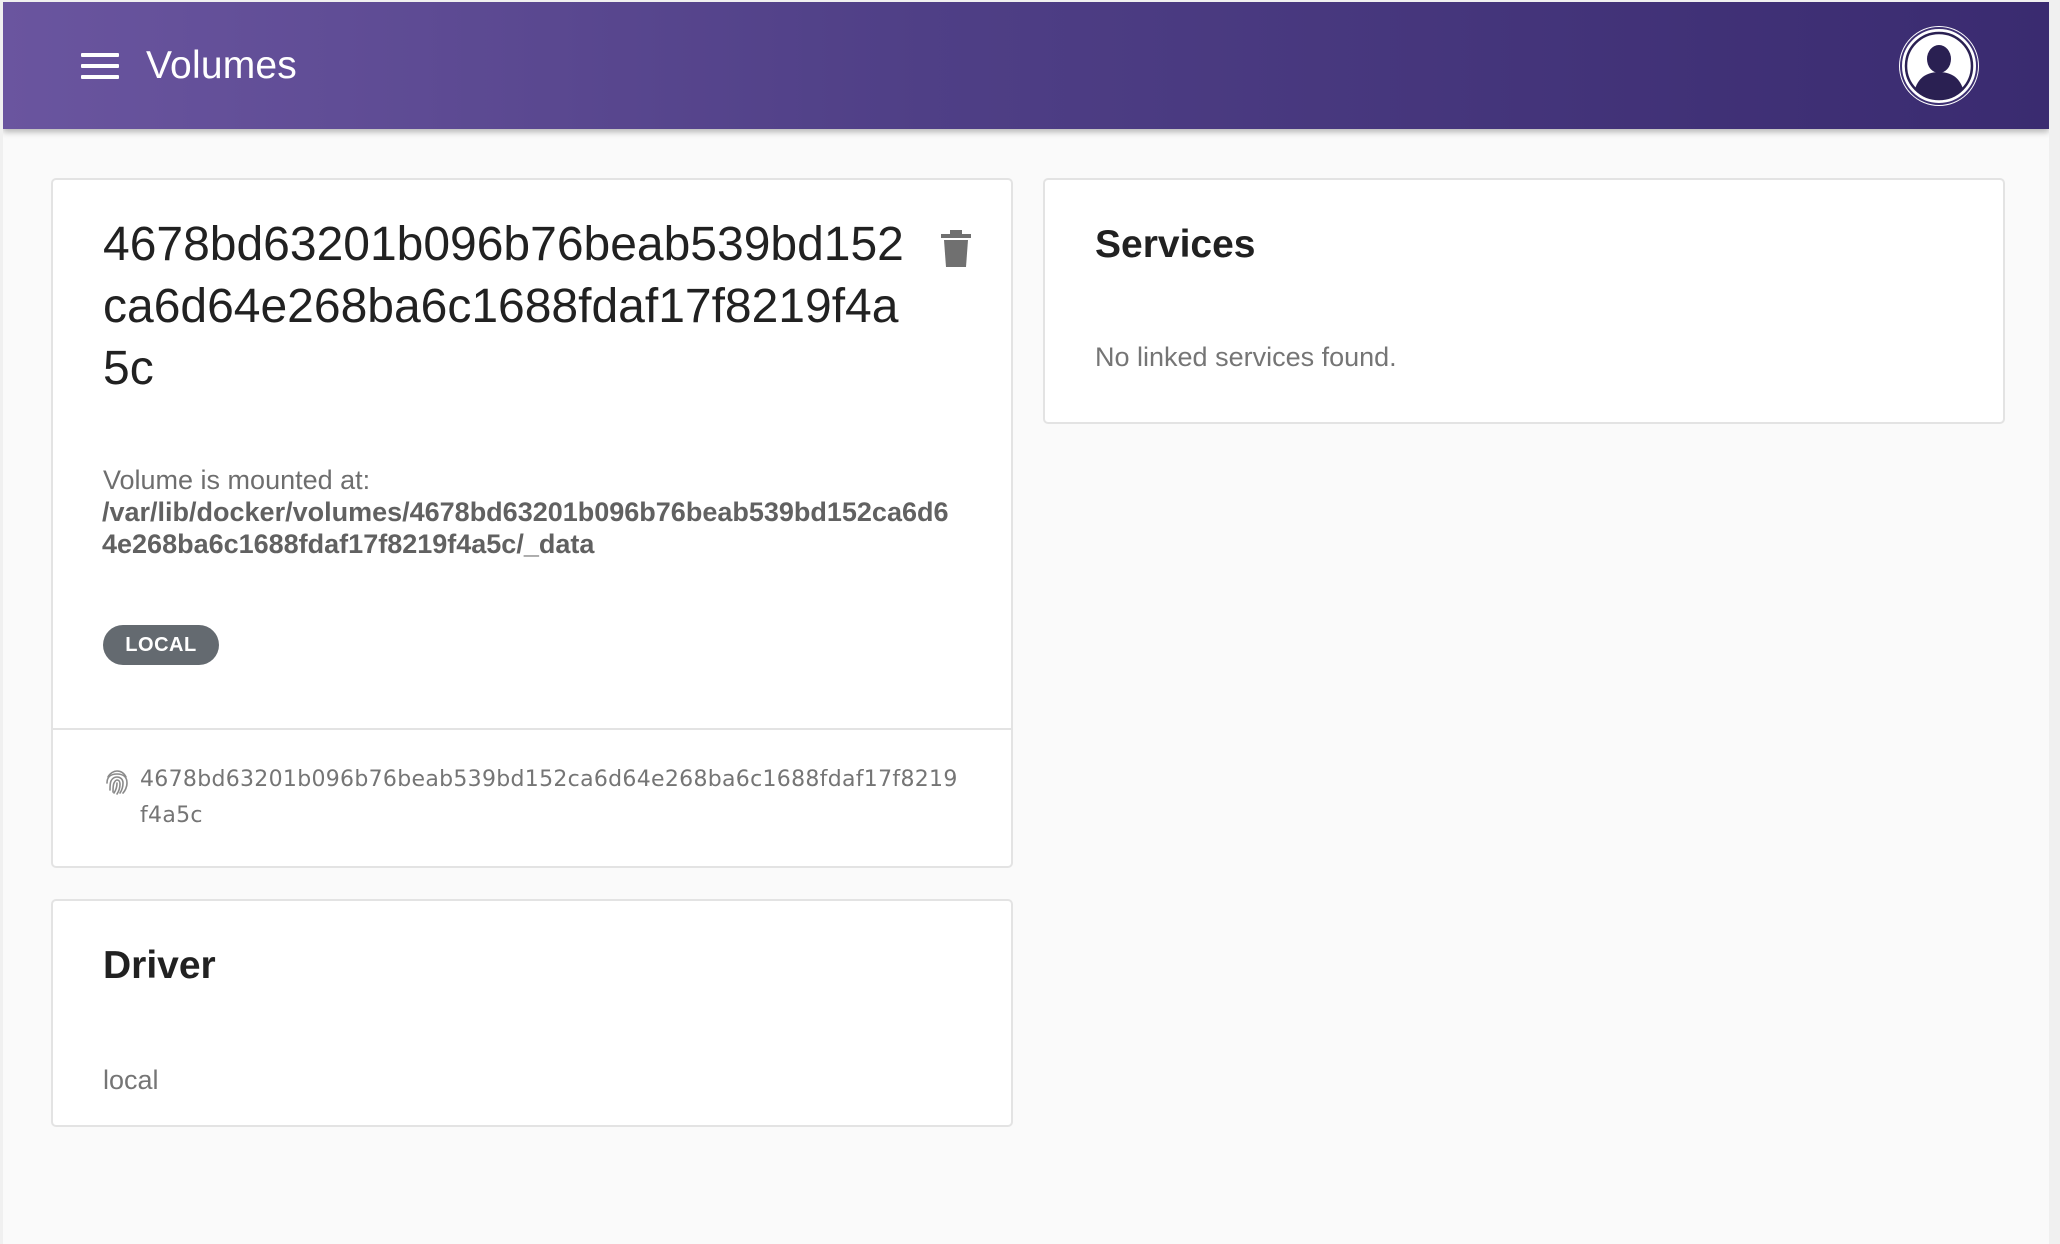 Image resolution: width=2060 pixels, height=1244 pixels. What do you see at coordinates (117, 782) in the screenshot?
I see `fingerprint-icon` at bounding box center [117, 782].